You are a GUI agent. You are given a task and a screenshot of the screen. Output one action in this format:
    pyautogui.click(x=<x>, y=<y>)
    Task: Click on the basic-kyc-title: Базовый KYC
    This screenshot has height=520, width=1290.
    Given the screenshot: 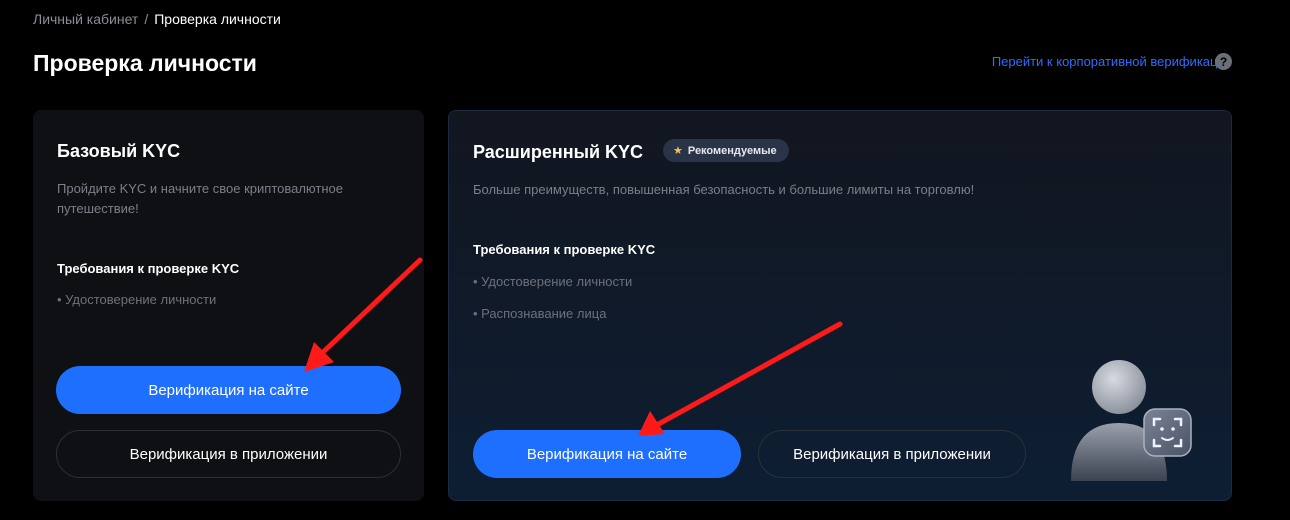 What is the action you would take?
    pyautogui.click(x=119, y=151)
    